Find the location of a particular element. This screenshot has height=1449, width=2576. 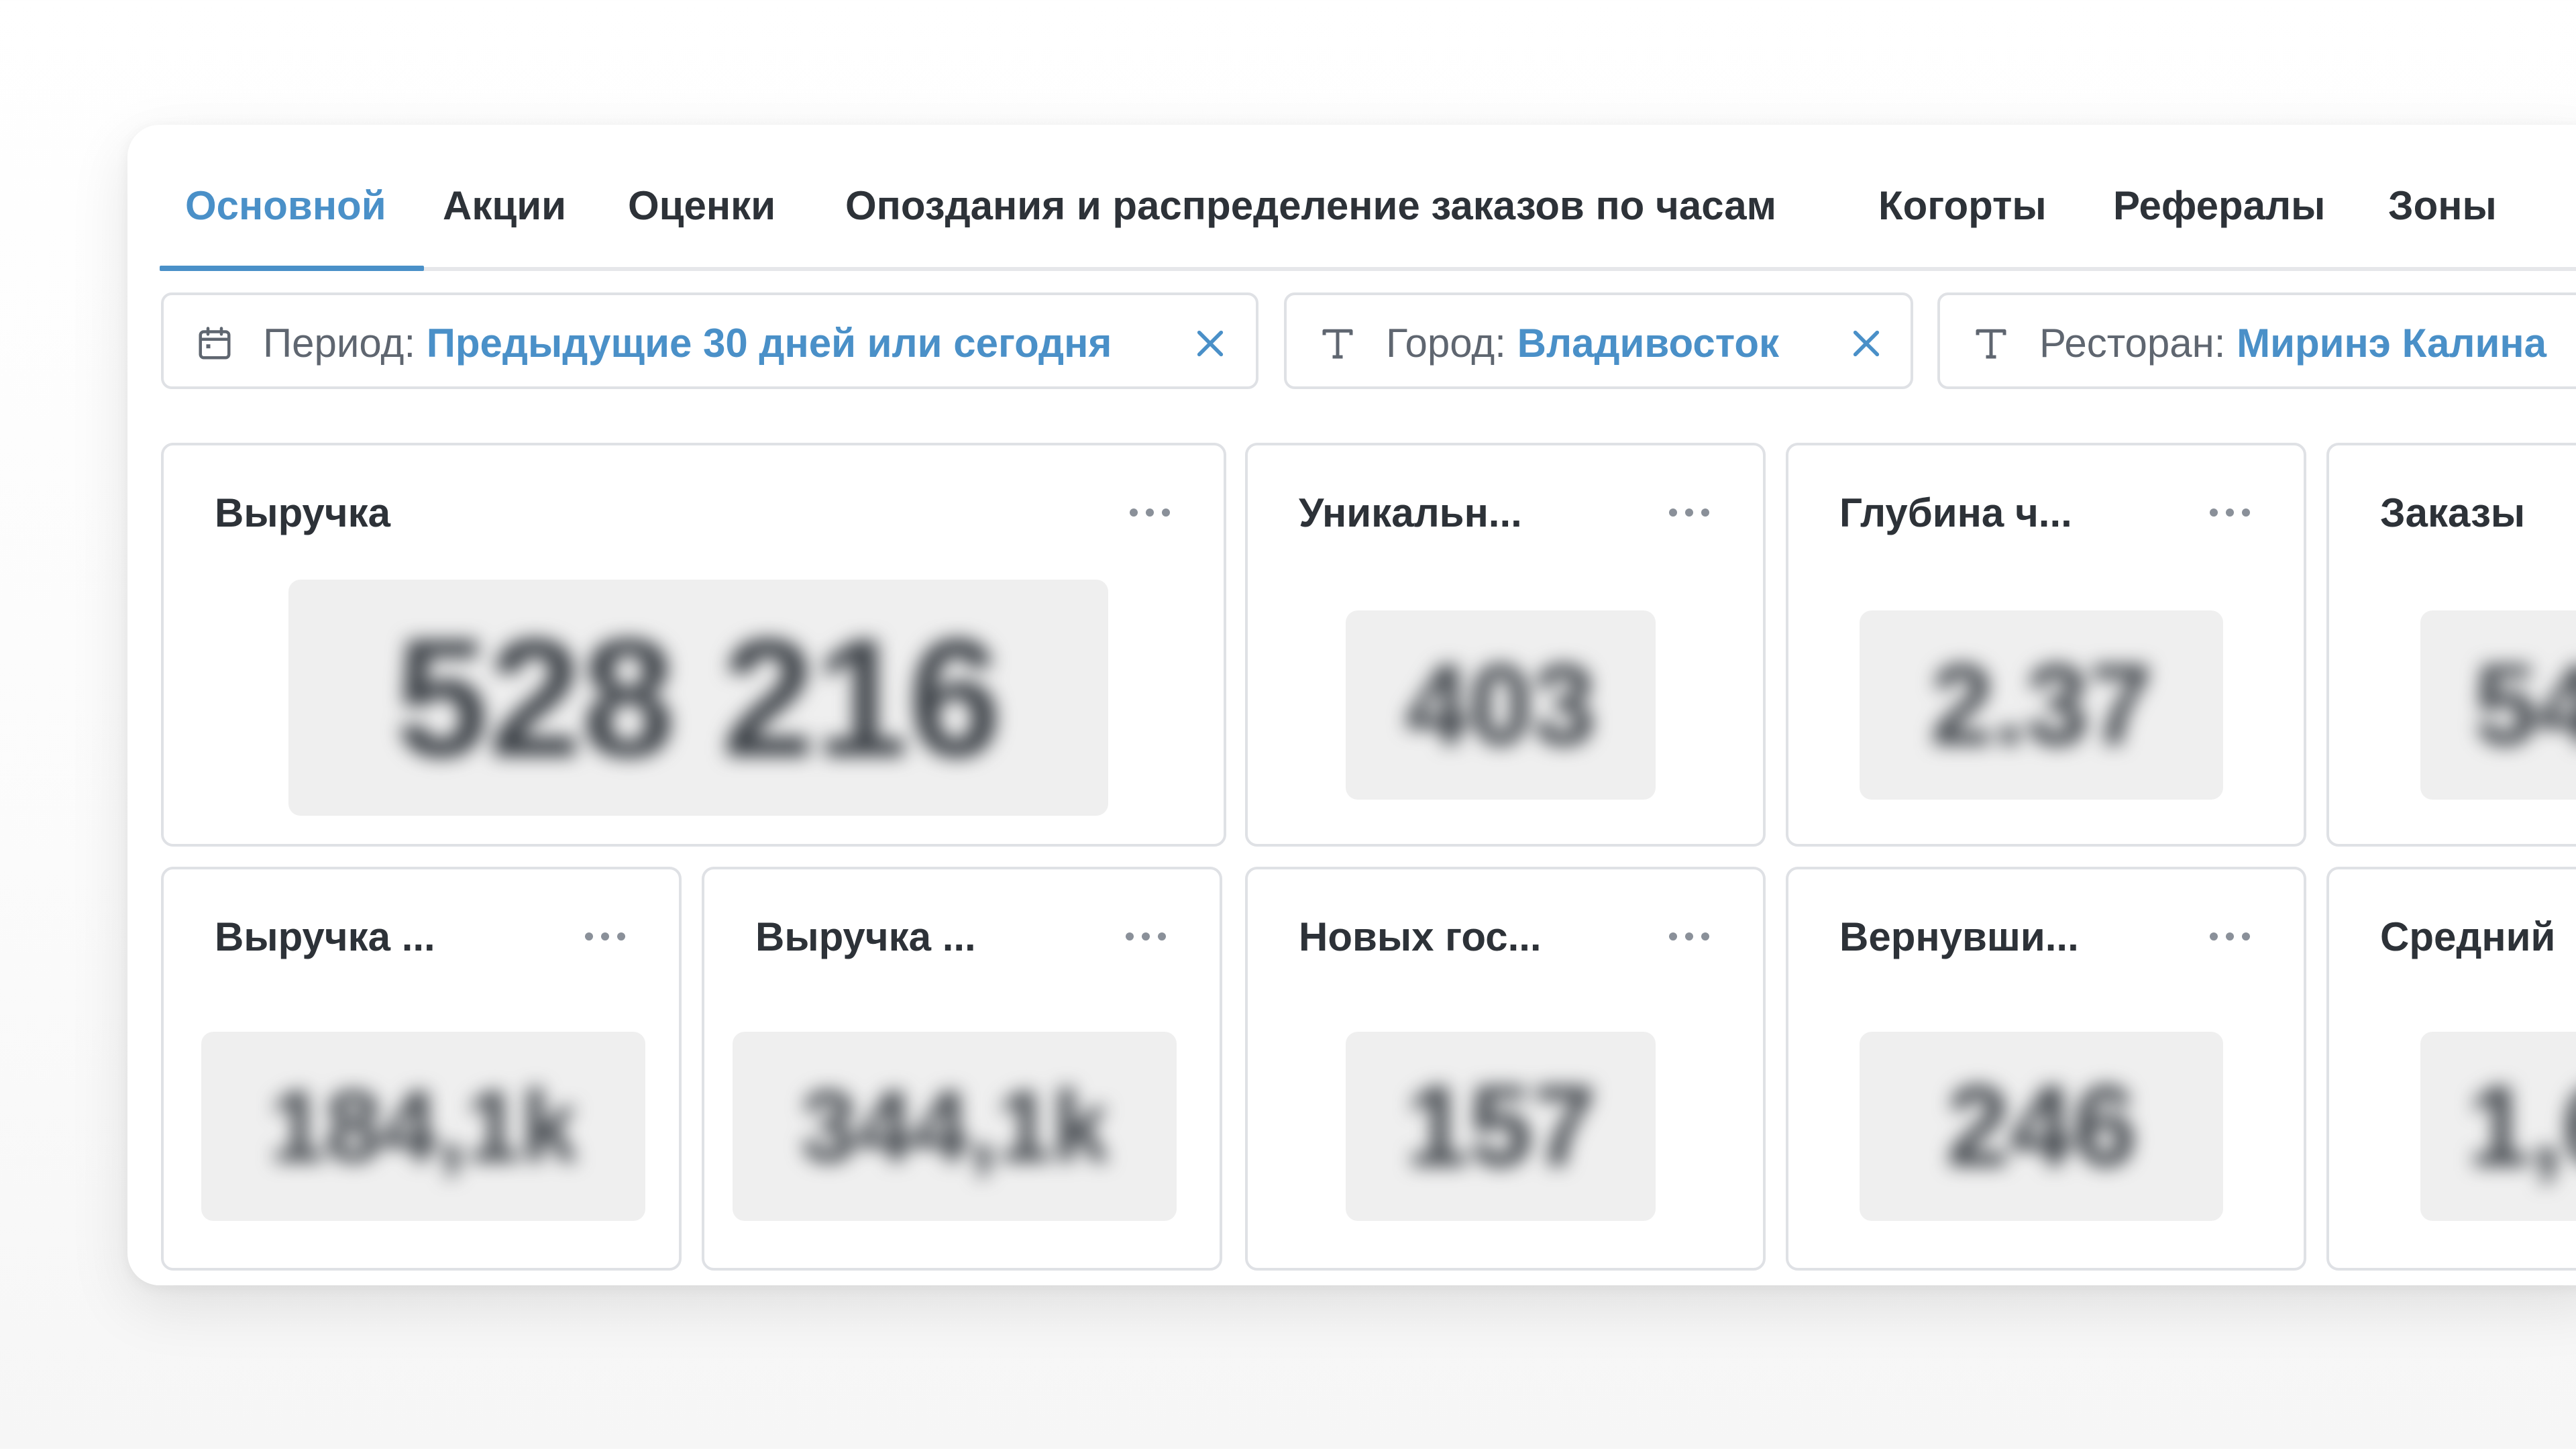

card-value: 184,1k is located at coordinates (423, 1126).